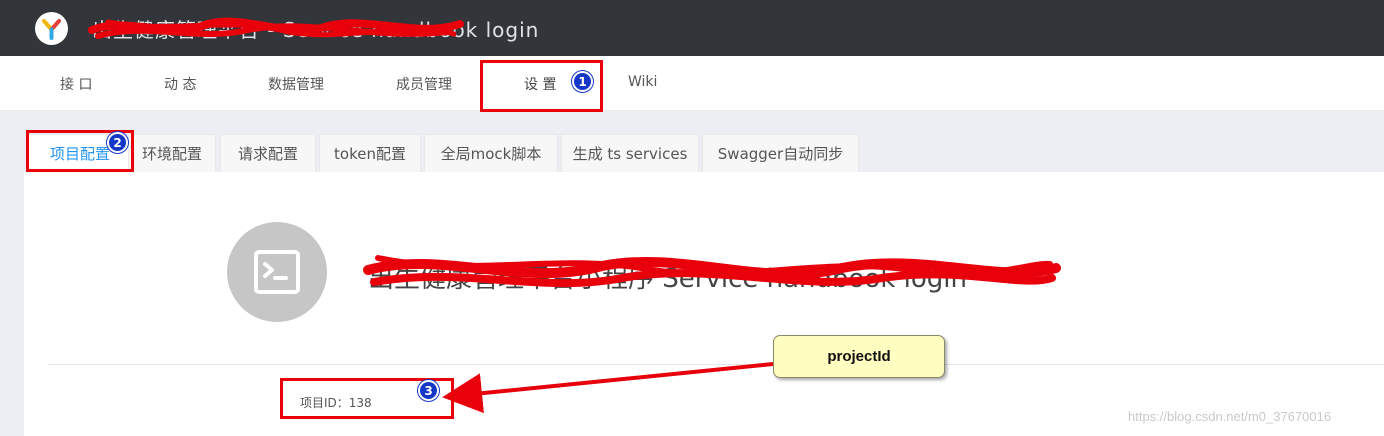 The width and height of the screenshot is (1384, 436). I want to click on annotation-arrow, so click(608, 388).